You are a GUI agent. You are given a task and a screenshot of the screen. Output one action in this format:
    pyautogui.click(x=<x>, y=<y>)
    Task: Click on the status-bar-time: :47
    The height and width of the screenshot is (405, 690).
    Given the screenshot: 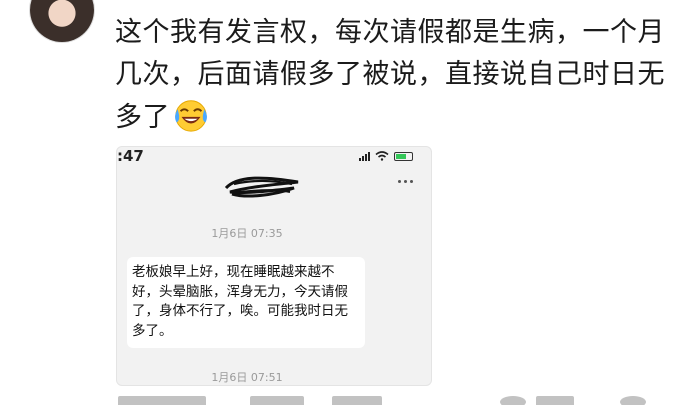 What is the action you would take?
    pyautogui.click(x=130, y=156)
    